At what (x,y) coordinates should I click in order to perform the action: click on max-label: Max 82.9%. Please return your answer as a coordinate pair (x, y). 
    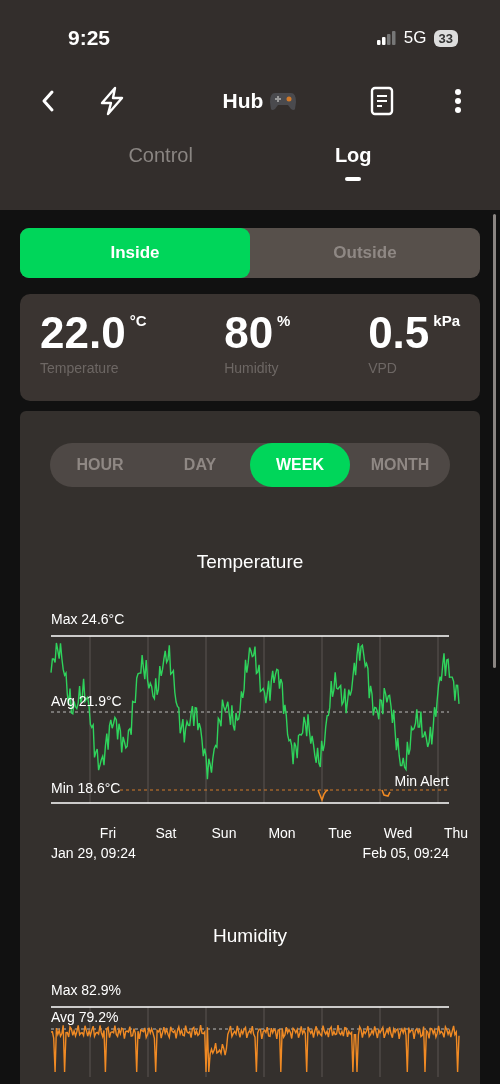
    Looking at the image, I should click on (86, 990).